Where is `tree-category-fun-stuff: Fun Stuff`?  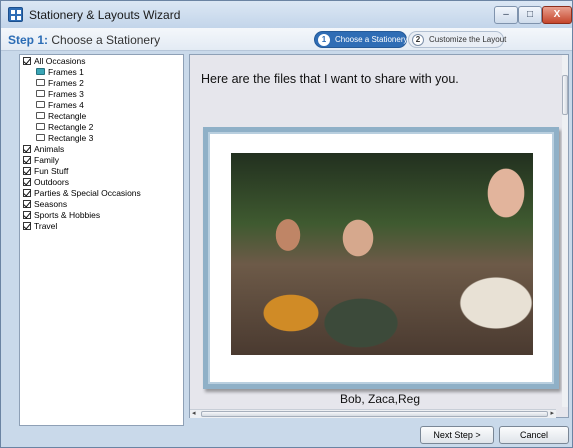
tree-category-fun-stuff: Fun Stuff is located at coordinates (45, 171).